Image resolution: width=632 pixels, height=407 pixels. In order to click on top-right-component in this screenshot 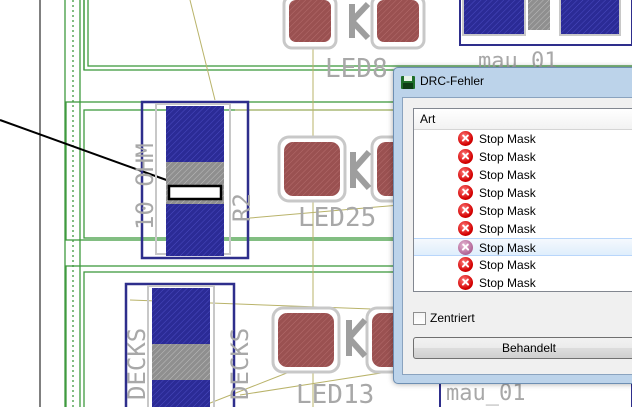, I will do `click(545, 23)`.